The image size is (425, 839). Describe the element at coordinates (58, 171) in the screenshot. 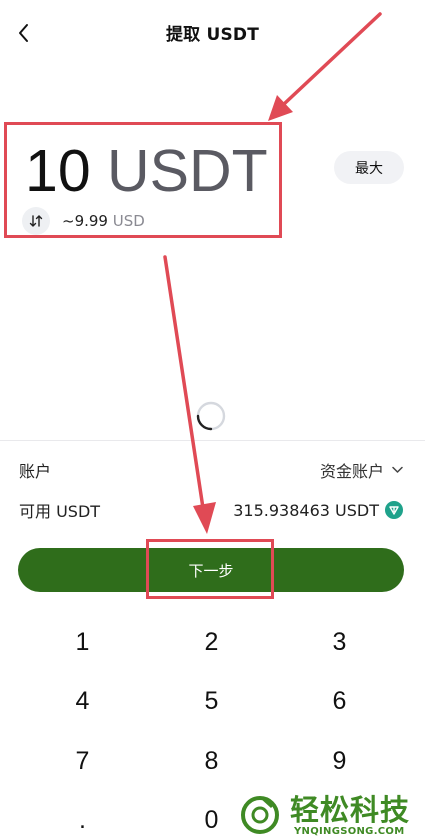

I see `amount-value: 10` at that location.